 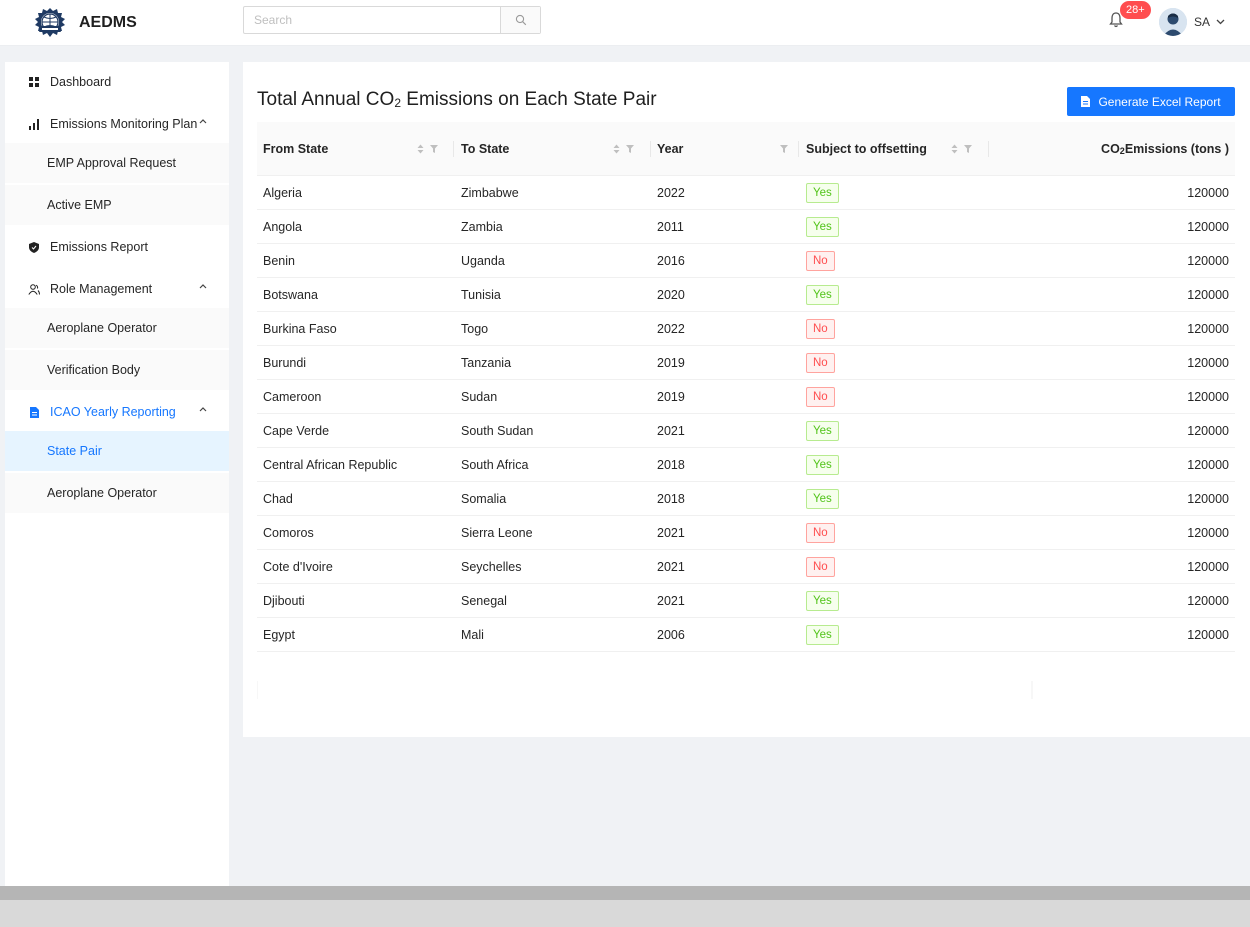 What do you see at coordinates (671, 295) in the screenshot?
I see `cell-year: 2020` at bounding box center [671, 295].